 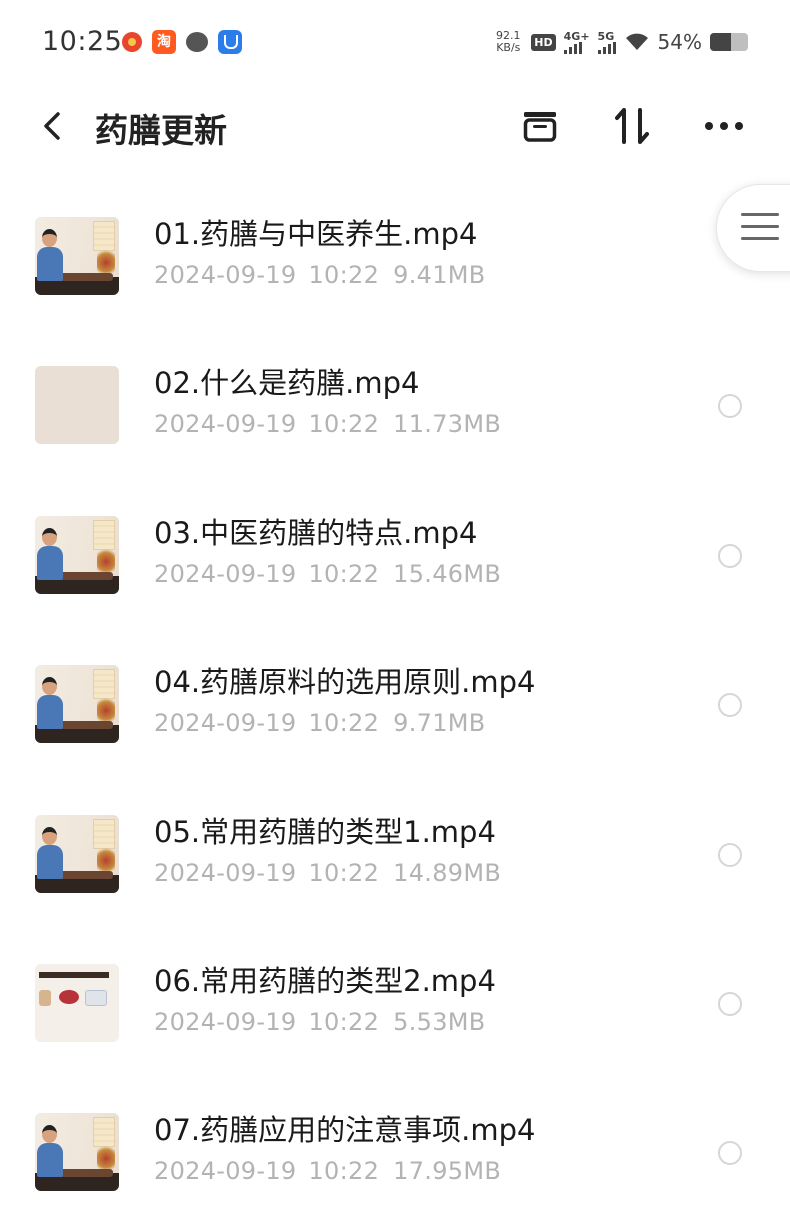 What do you see at coordinates (439, 1021) in the screenshot?
I see `file-size: 5.53MB` at bounding box center [439, 1021].